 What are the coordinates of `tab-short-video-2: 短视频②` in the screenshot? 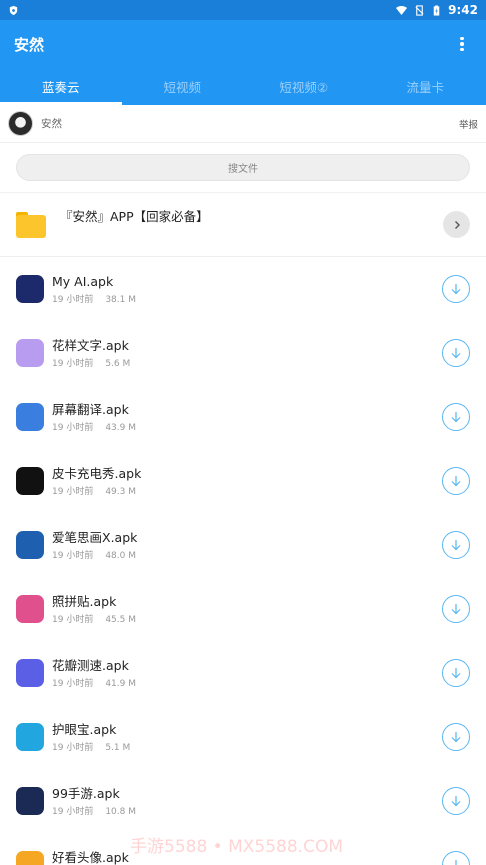 It's located at (304, 86).